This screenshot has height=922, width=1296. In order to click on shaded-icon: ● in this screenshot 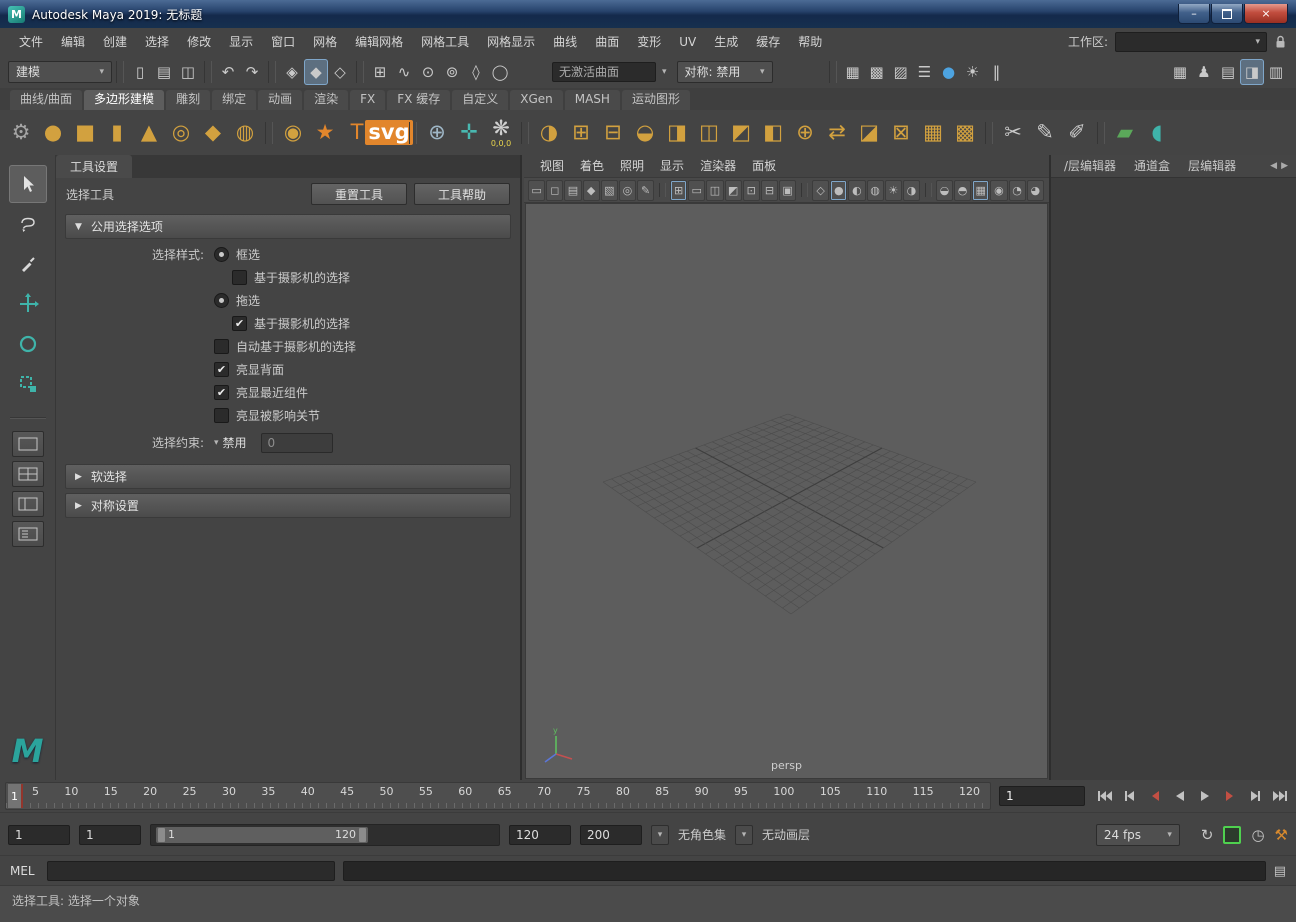, I will do `click(839, 190)`.